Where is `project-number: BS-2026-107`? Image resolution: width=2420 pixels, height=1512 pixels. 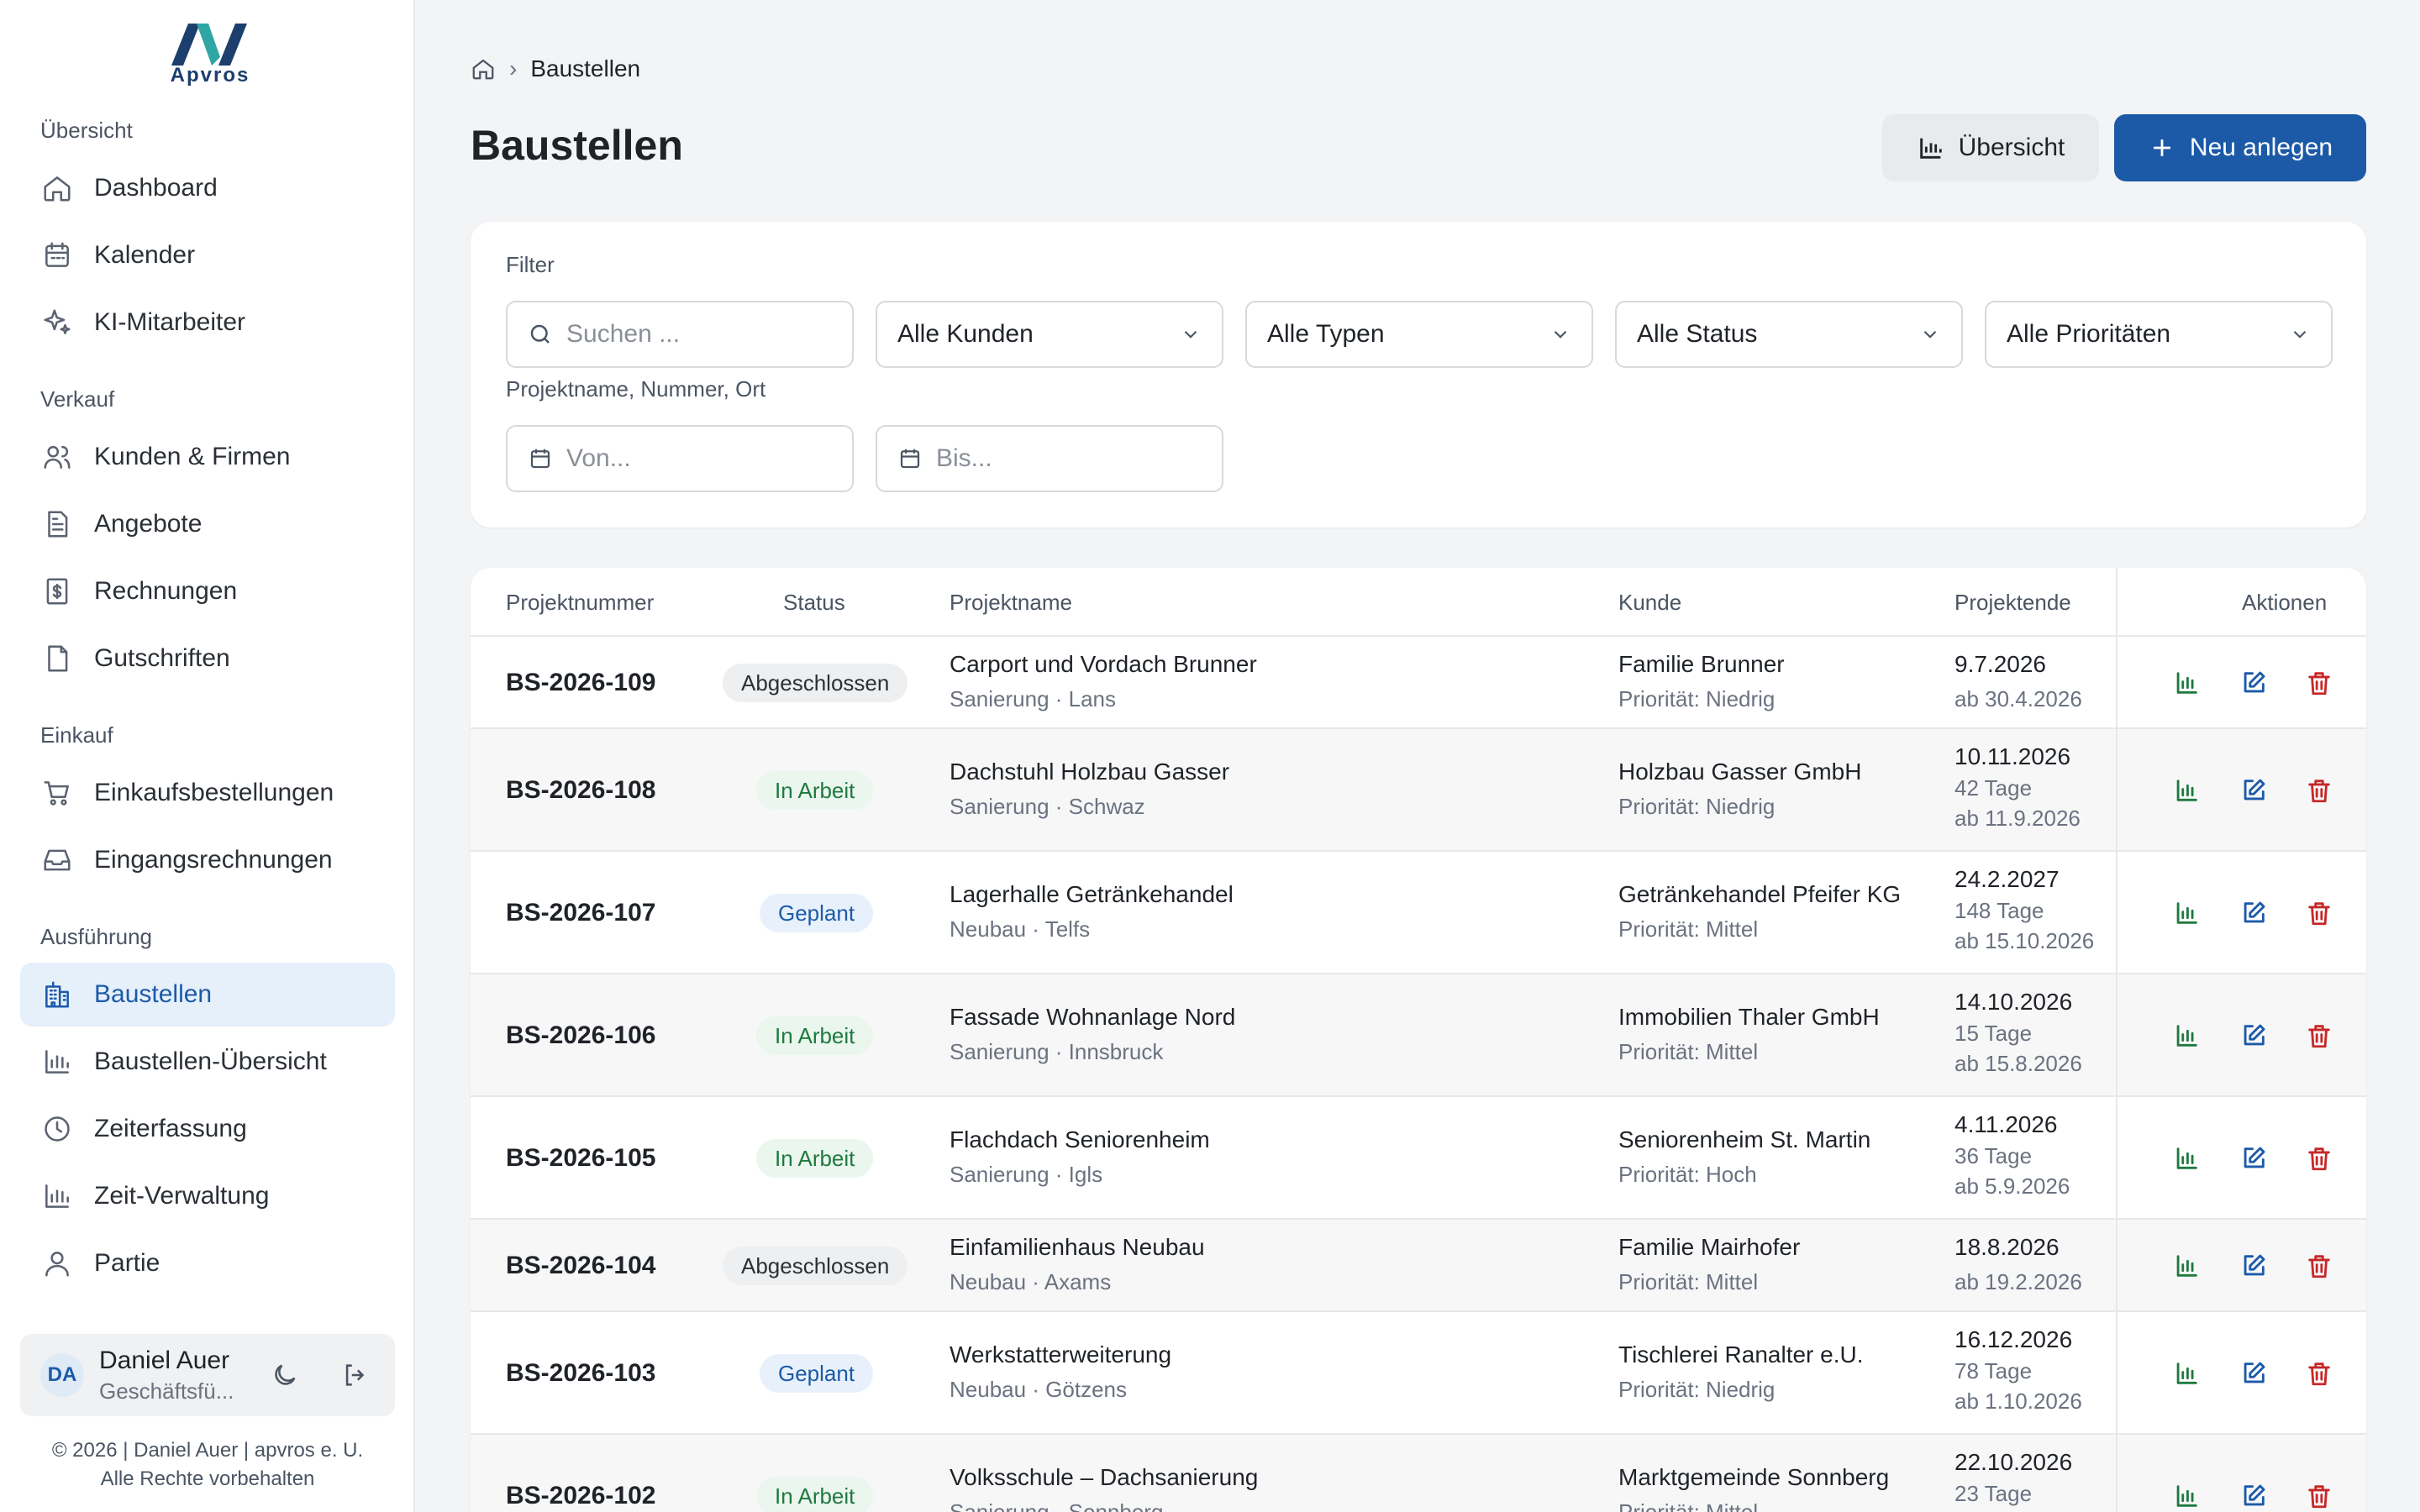
project-number: BS-2026-107 is located at coordinates (581, 913).